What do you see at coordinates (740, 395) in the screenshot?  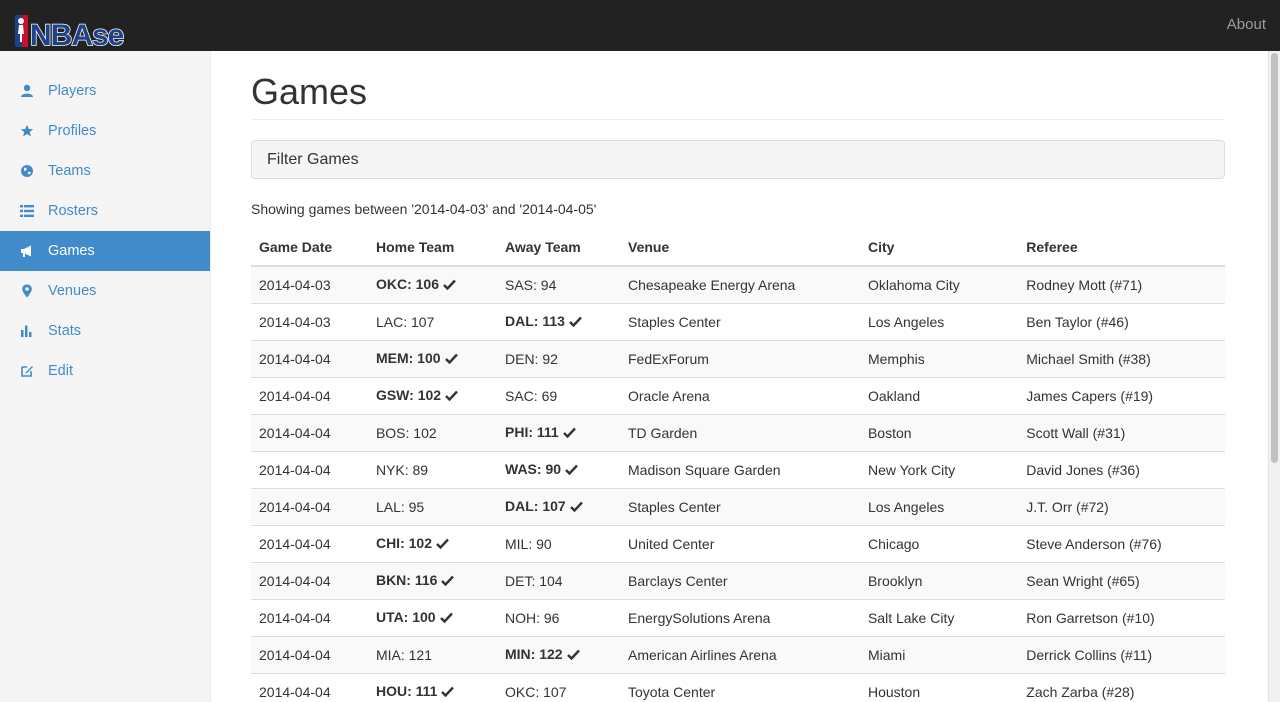 I see `cell-venue: Oracle Arena` at bounding box center [740, 395].